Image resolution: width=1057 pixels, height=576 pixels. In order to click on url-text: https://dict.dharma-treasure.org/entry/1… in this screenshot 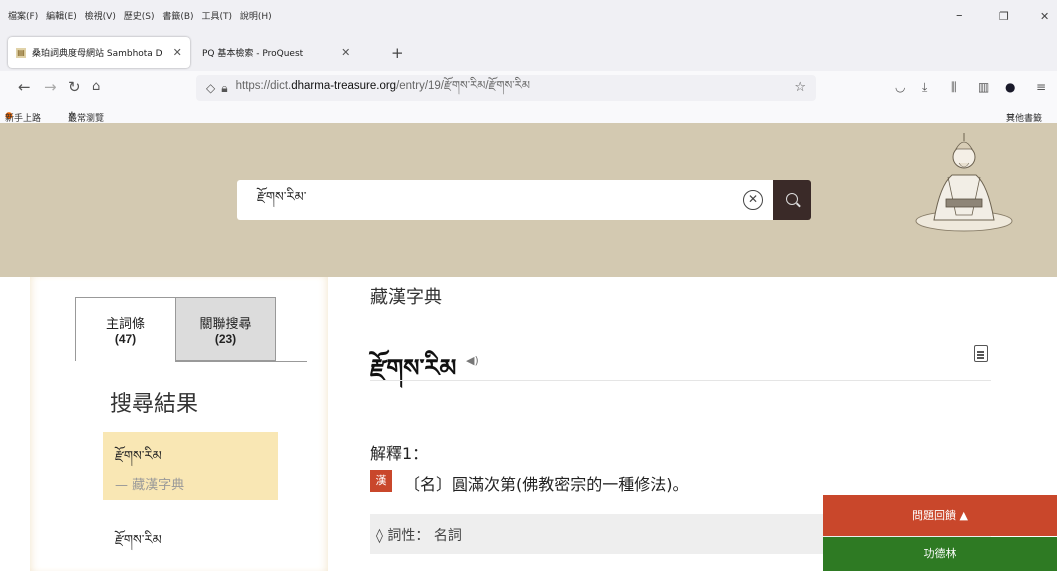, I will do `click(382, 85)`.